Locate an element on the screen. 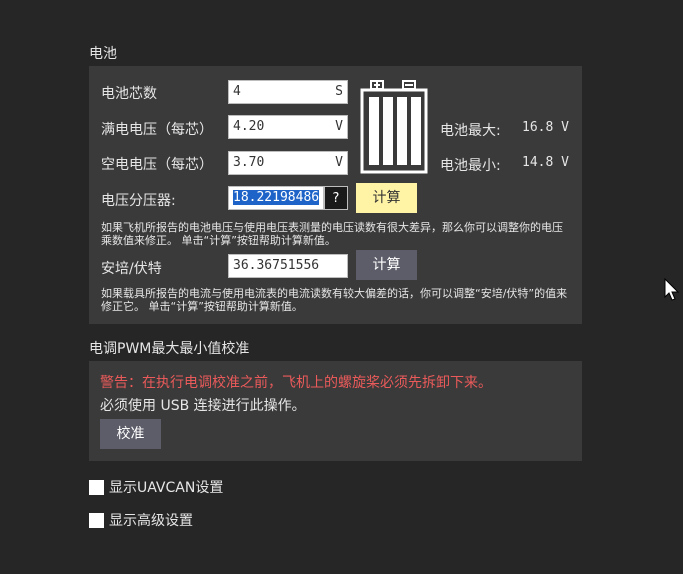 Image resolution: width=683 pixels, height=574 pixels. empty-voltage-value: 3.70 is located at coordinates (249, 162).